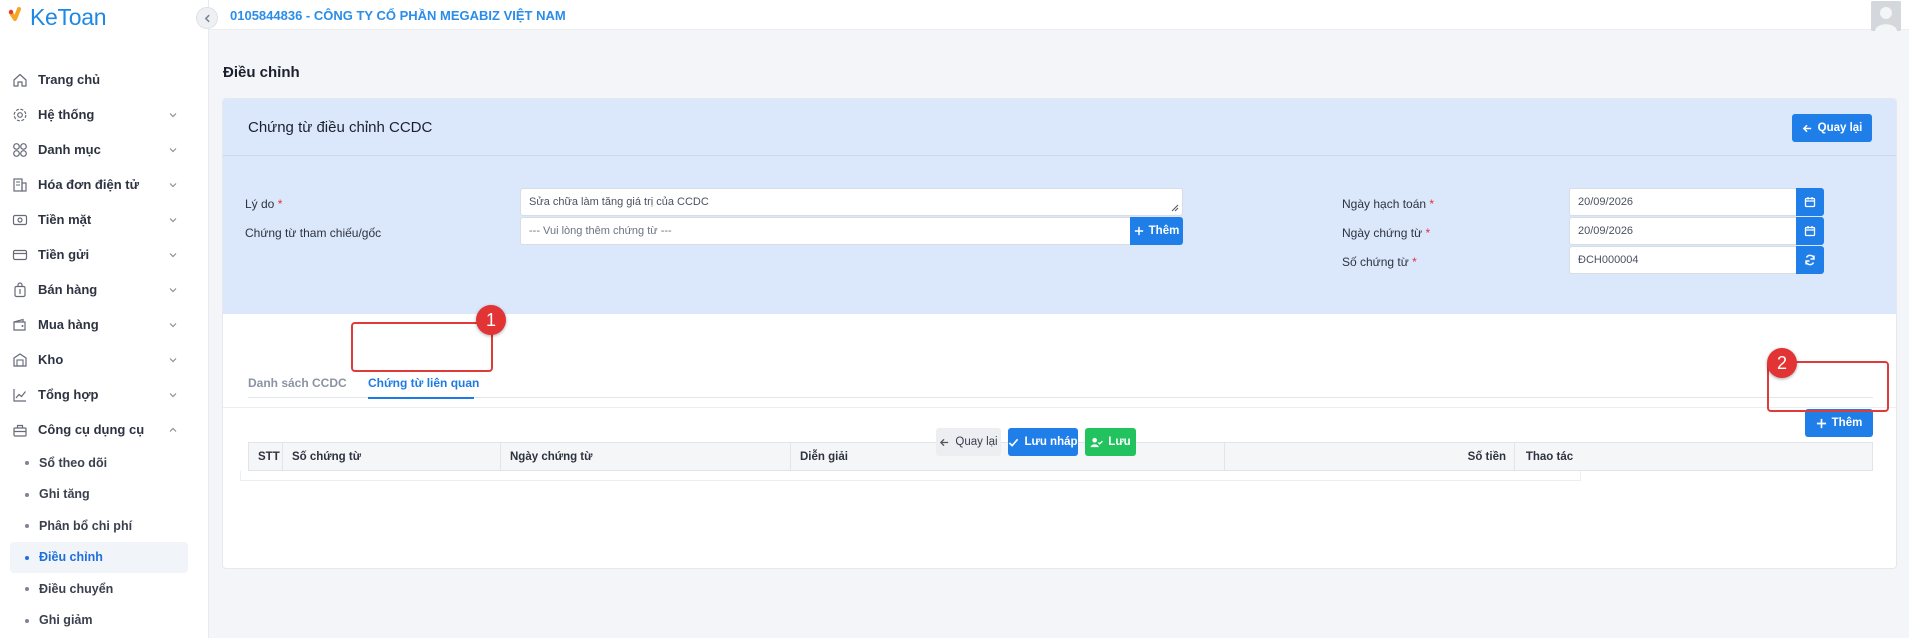  What do you see at coordinates (99, 621) in the screenshot?
I see `sidebar-subitem-5: Ghi giảm` at bounding box center [99, 621].